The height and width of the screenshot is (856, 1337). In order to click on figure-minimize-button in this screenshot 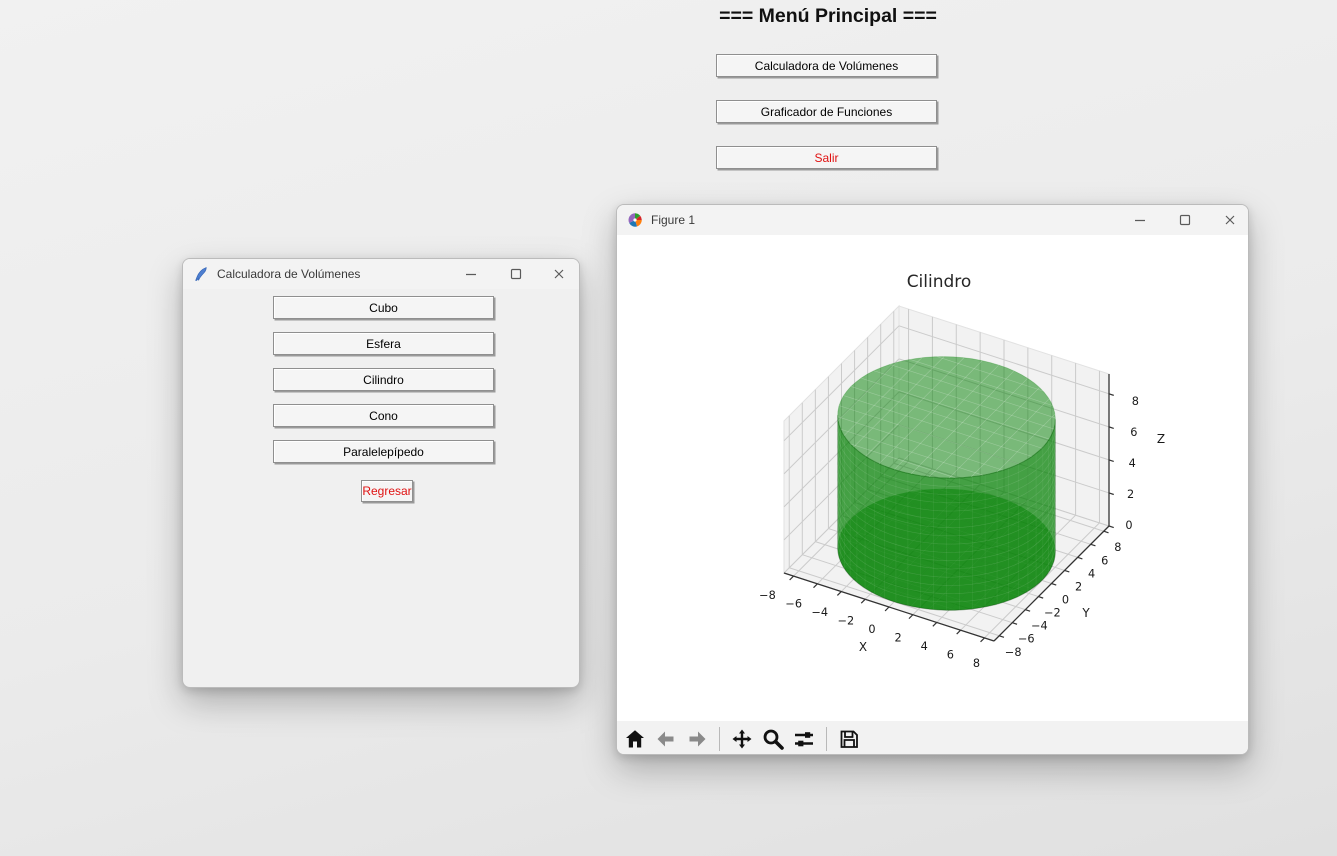, I will do `click(1139, 219)`.